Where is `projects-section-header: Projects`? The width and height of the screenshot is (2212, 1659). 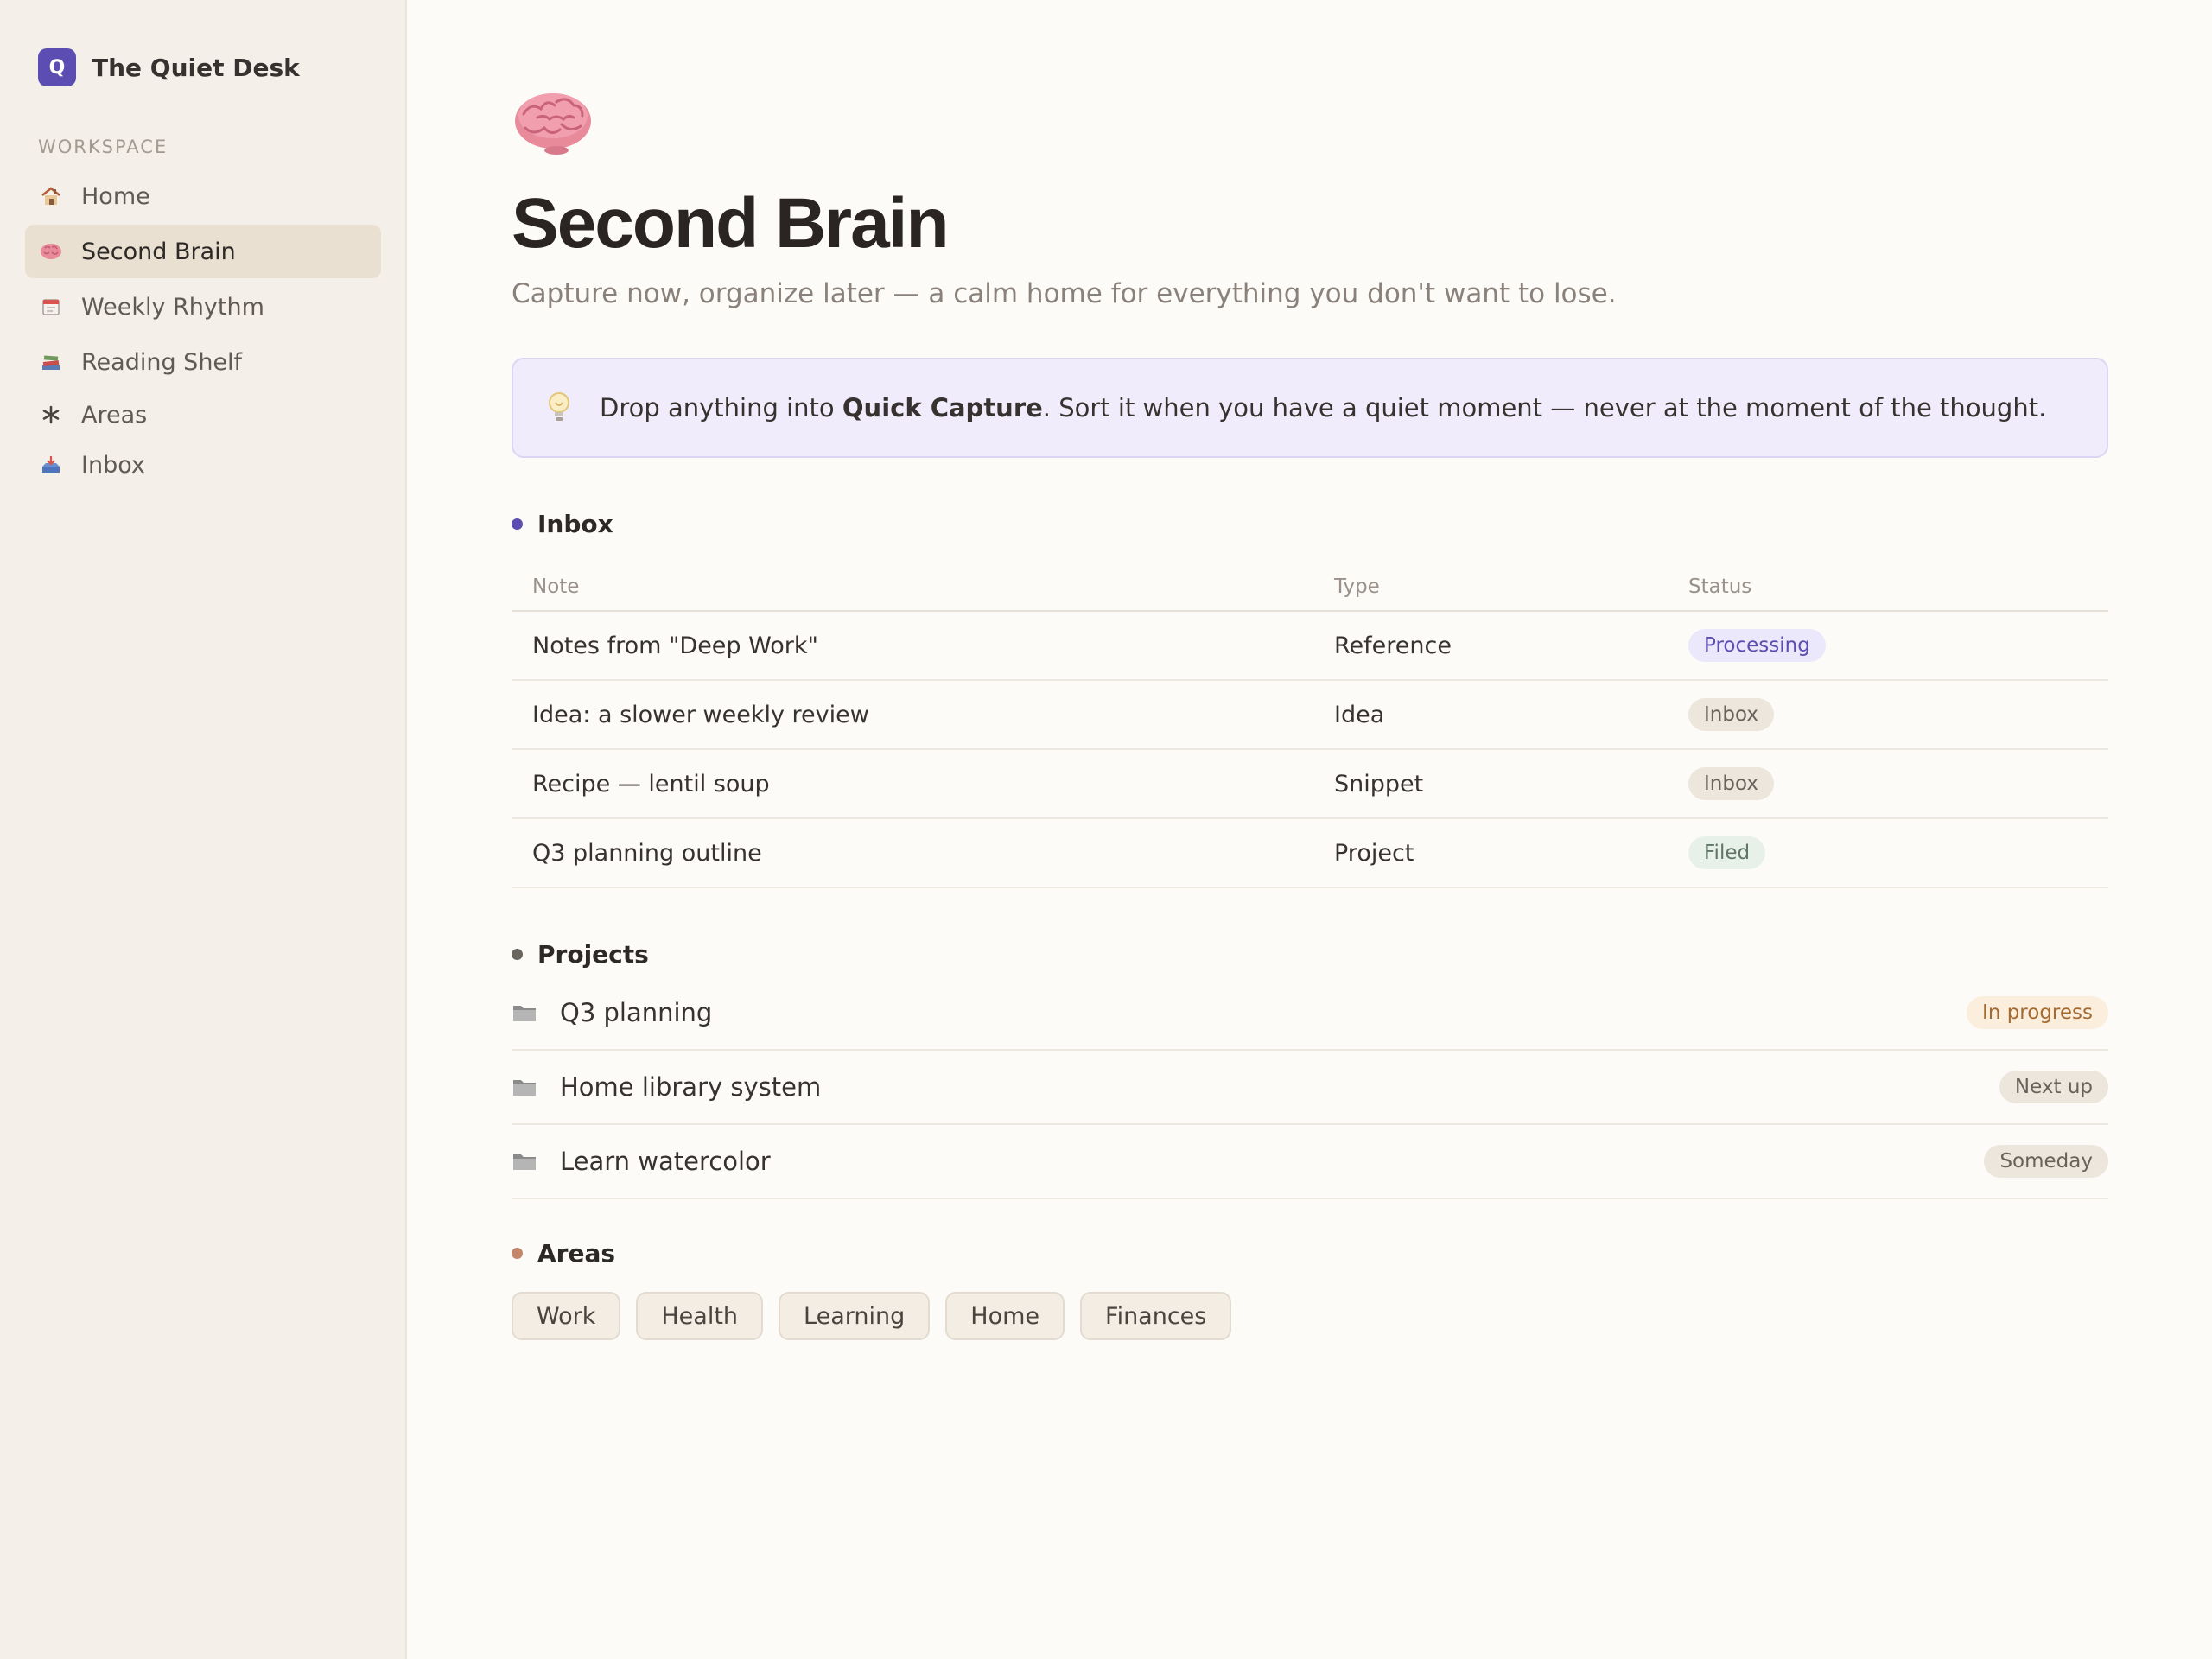 projects-section-header: Projects is located at coordinates (580, 955).